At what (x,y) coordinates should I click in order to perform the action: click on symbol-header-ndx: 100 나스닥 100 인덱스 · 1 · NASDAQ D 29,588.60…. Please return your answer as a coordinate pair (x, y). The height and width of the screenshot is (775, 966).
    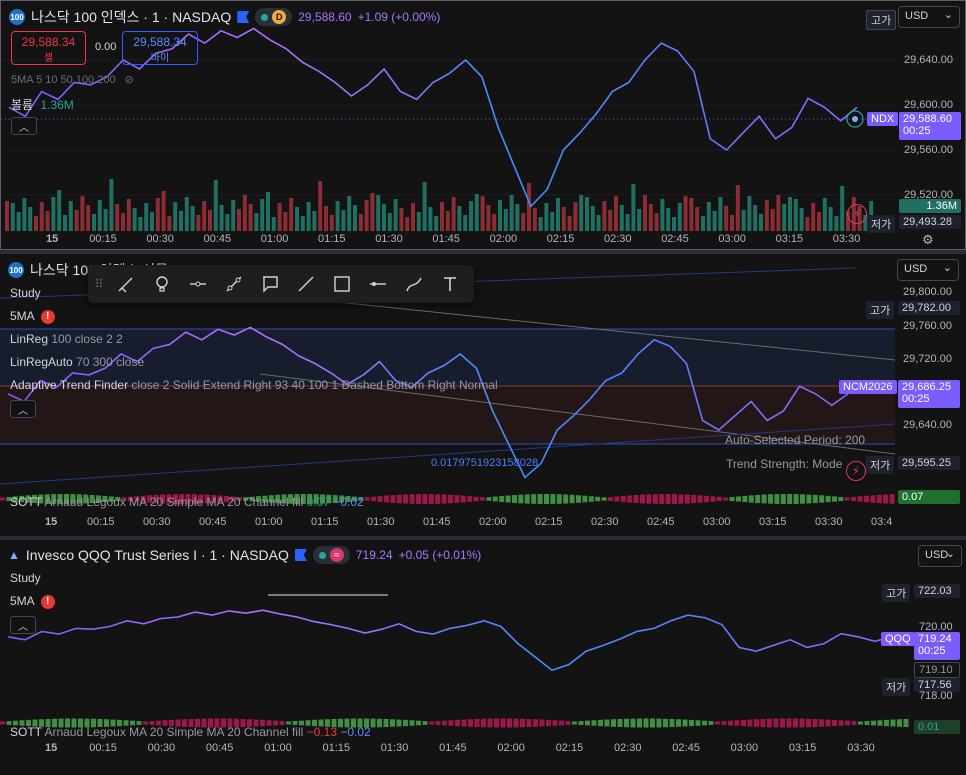
    Looking at the image, I should click on (224, 17).